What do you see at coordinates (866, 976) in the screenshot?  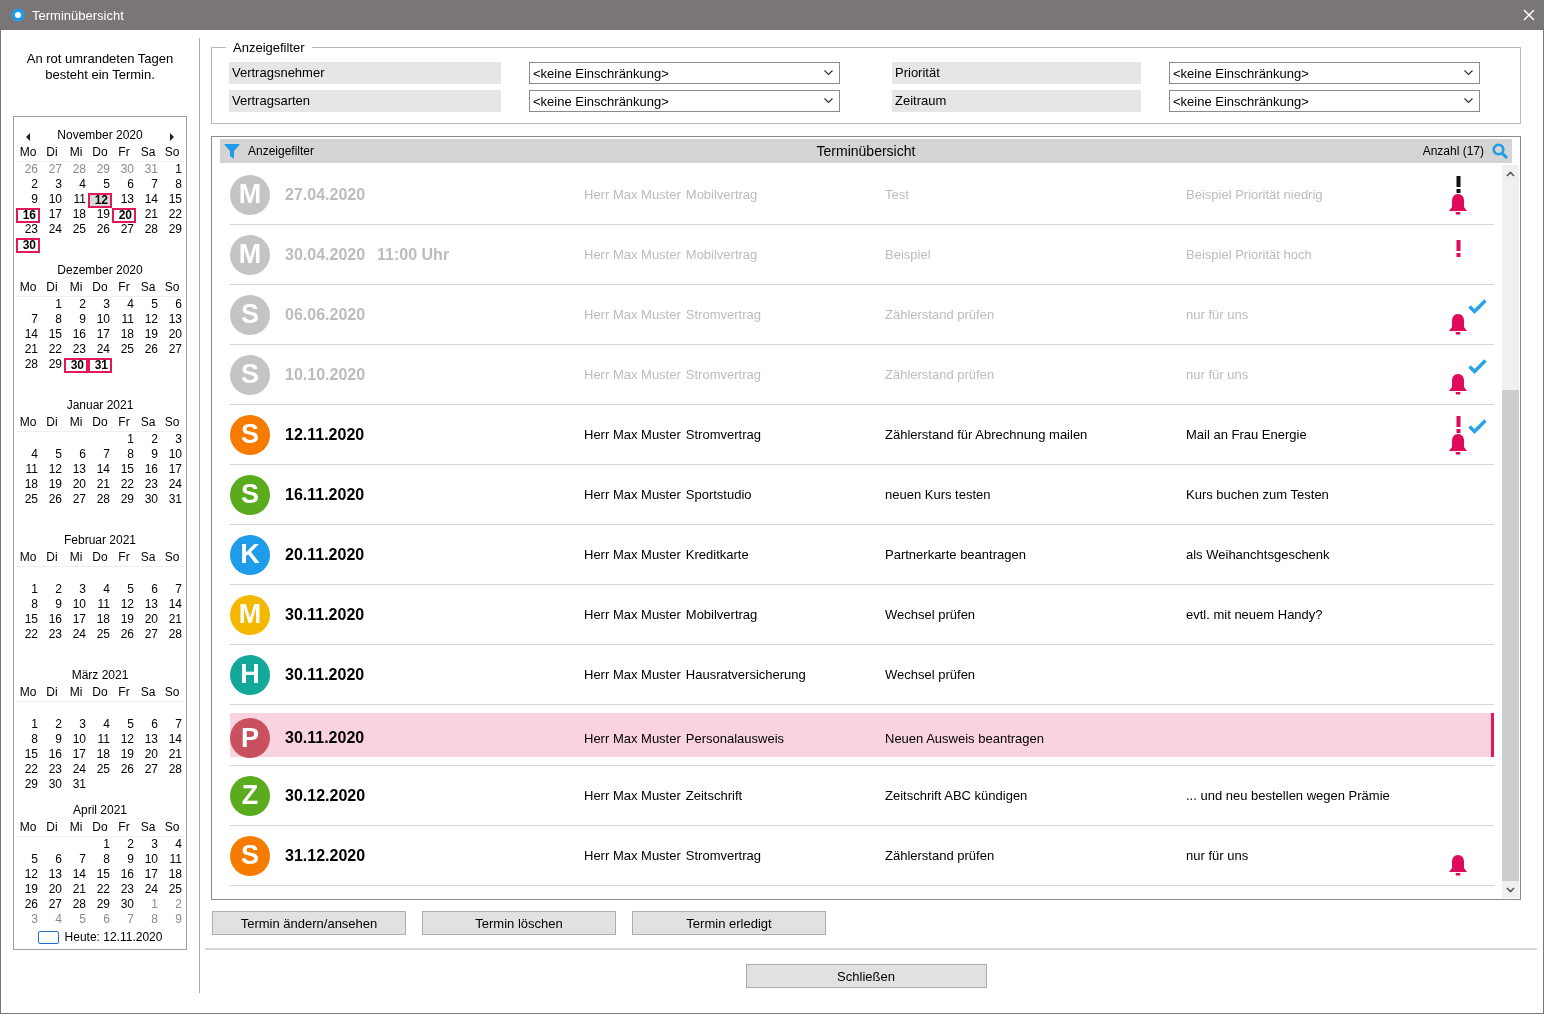 I see `close-button: Schließen` at bounding box center [866, 976].